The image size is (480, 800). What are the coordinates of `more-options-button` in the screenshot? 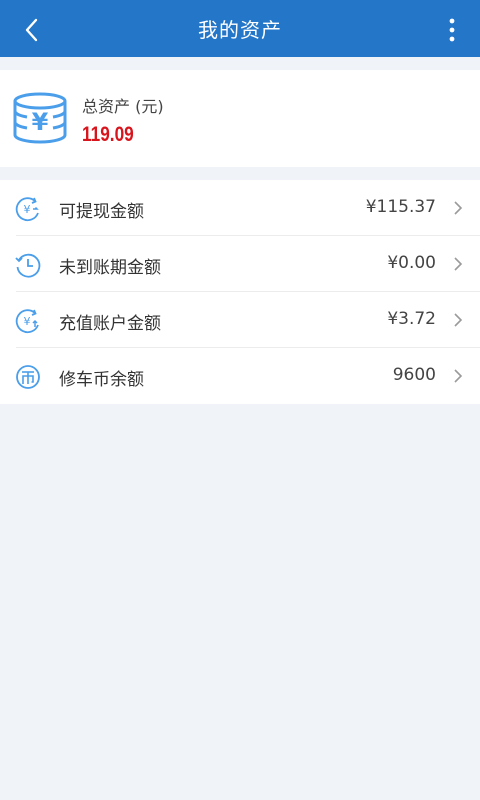 It's located at (452, 30).